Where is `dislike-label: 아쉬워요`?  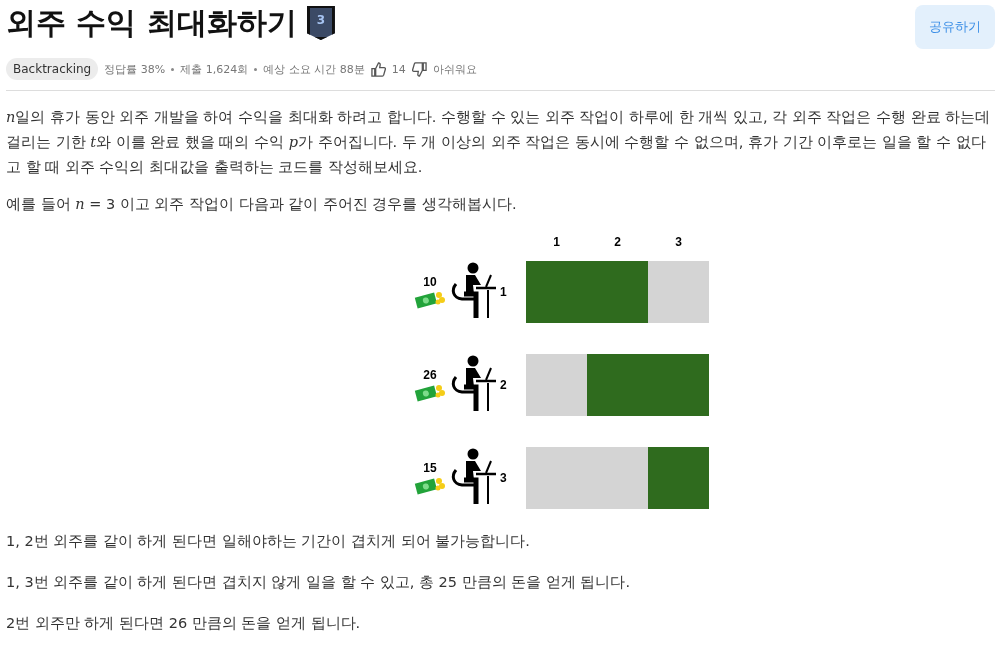 dislike-label: 아쉬워요 is located at coordinates (454, 69).